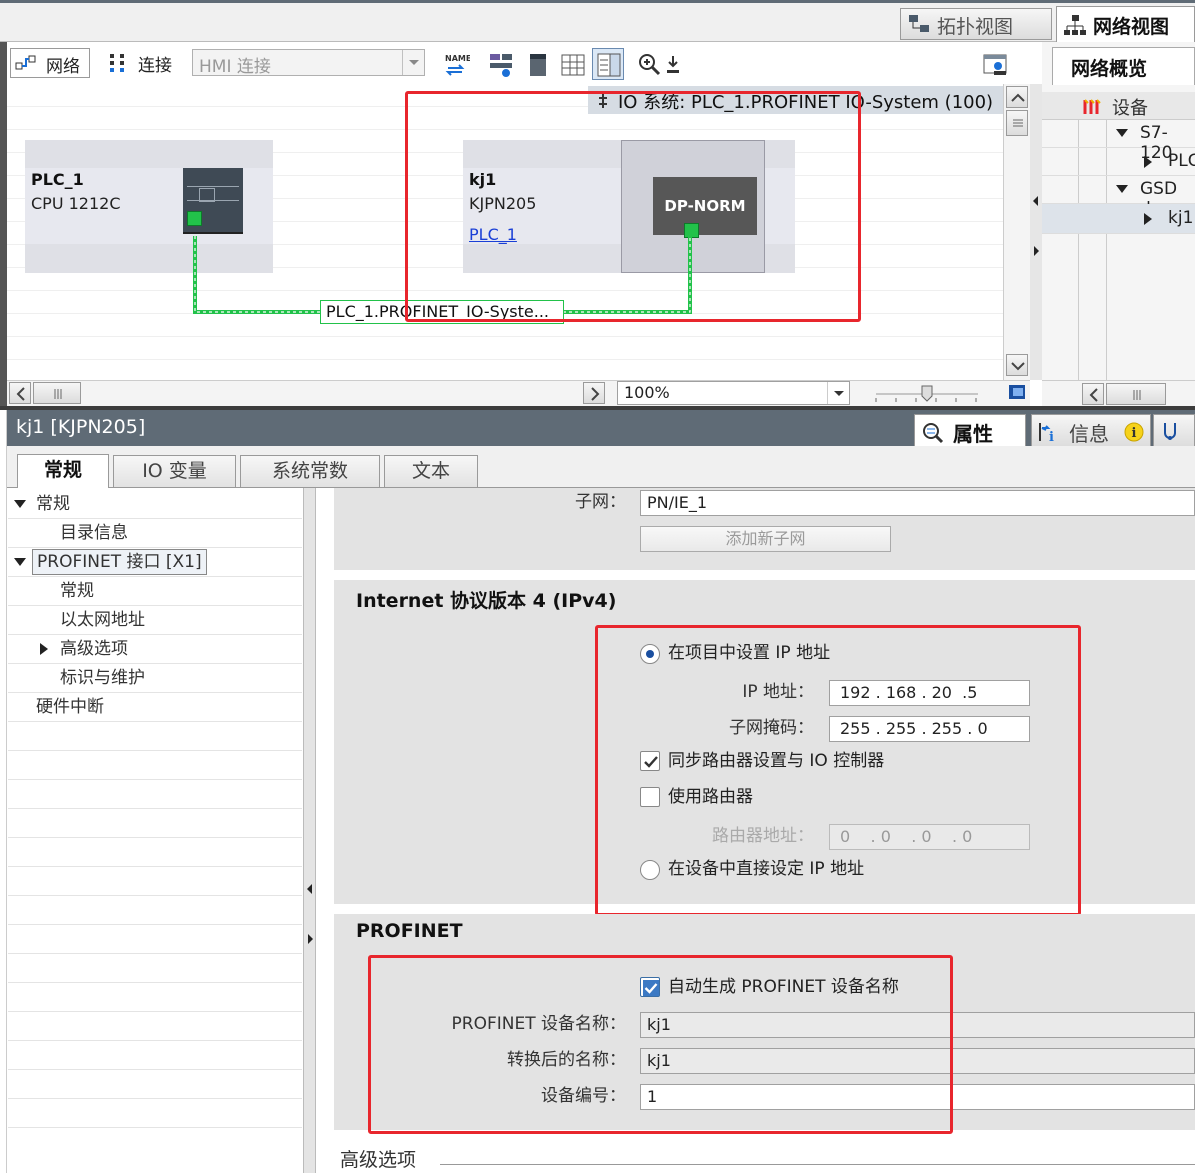 This screenshot has width=1195, height=1173. Describe the element at coordinates (1118, 219) in the screenshot. I see `overview-row-selected: kj1` at that location.